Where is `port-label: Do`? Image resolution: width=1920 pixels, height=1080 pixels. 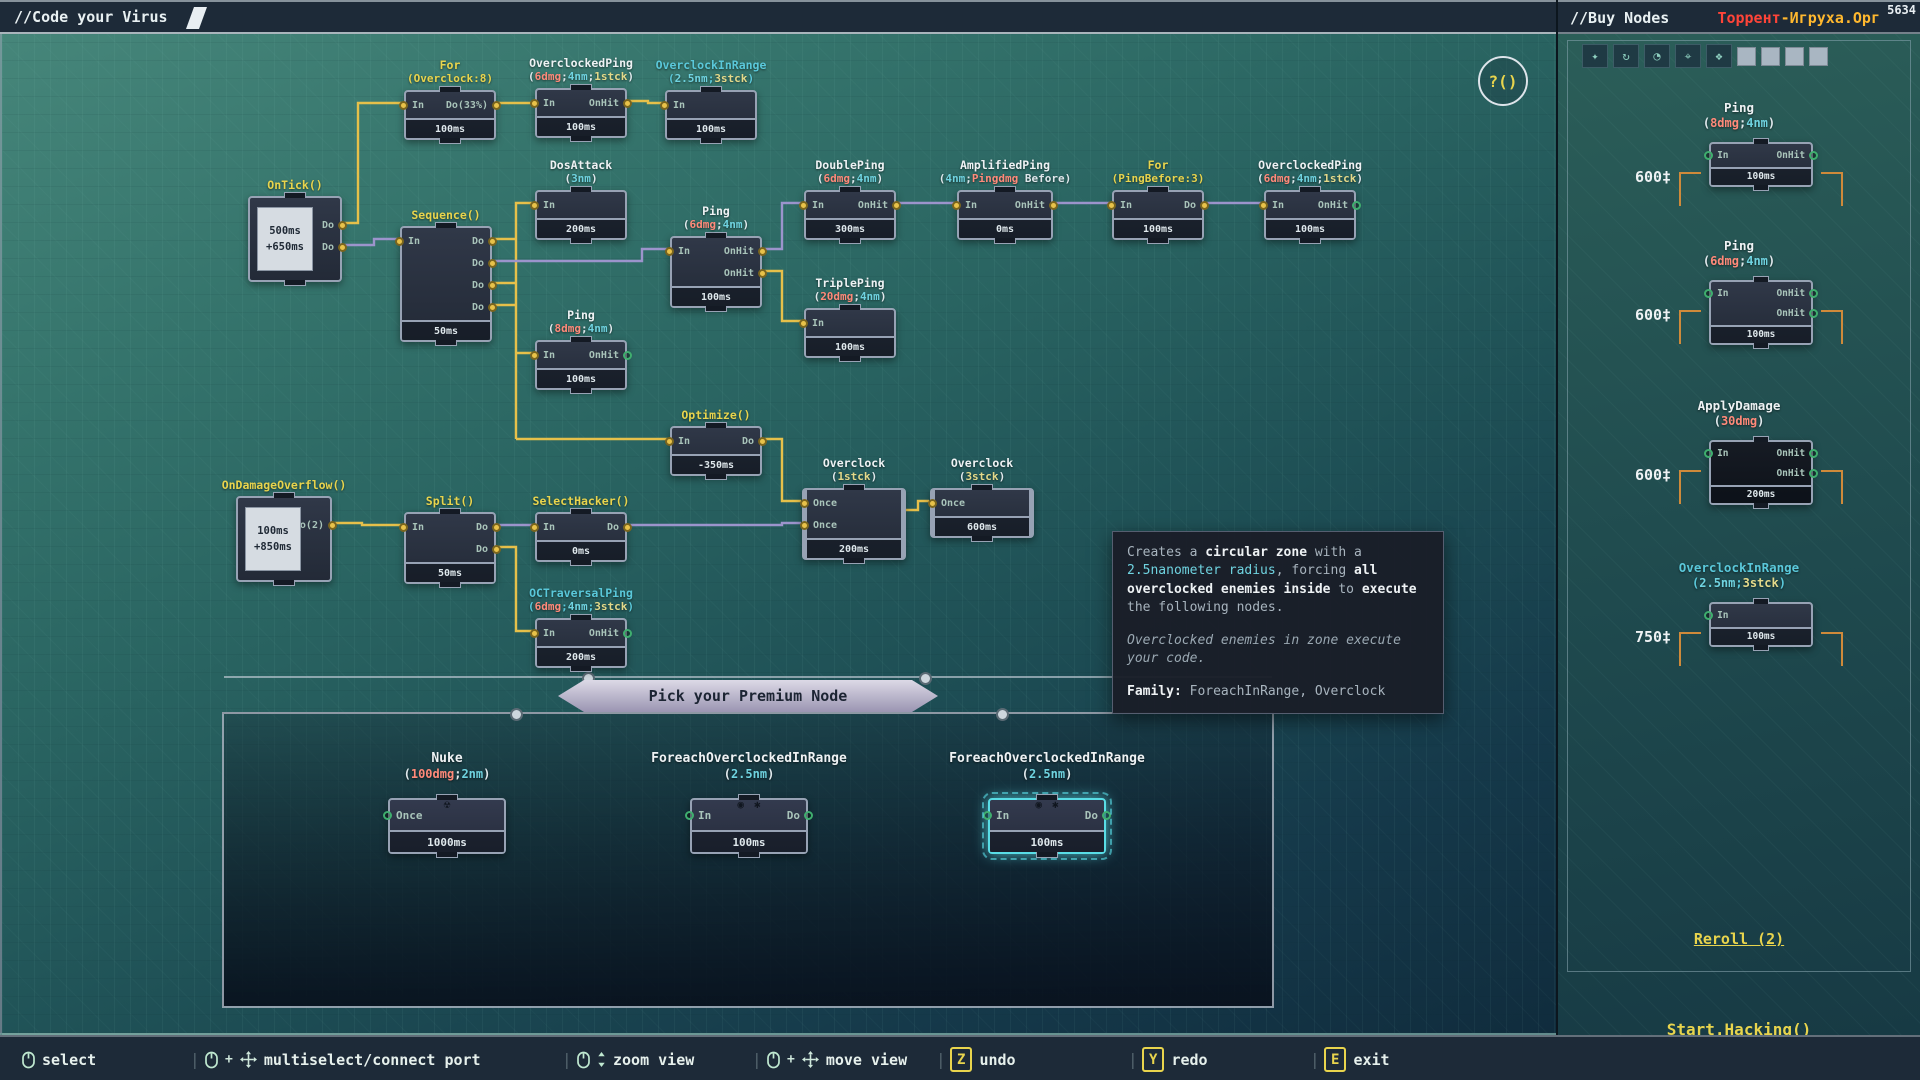
port-label: Do is located at coordinates (1091, 815).